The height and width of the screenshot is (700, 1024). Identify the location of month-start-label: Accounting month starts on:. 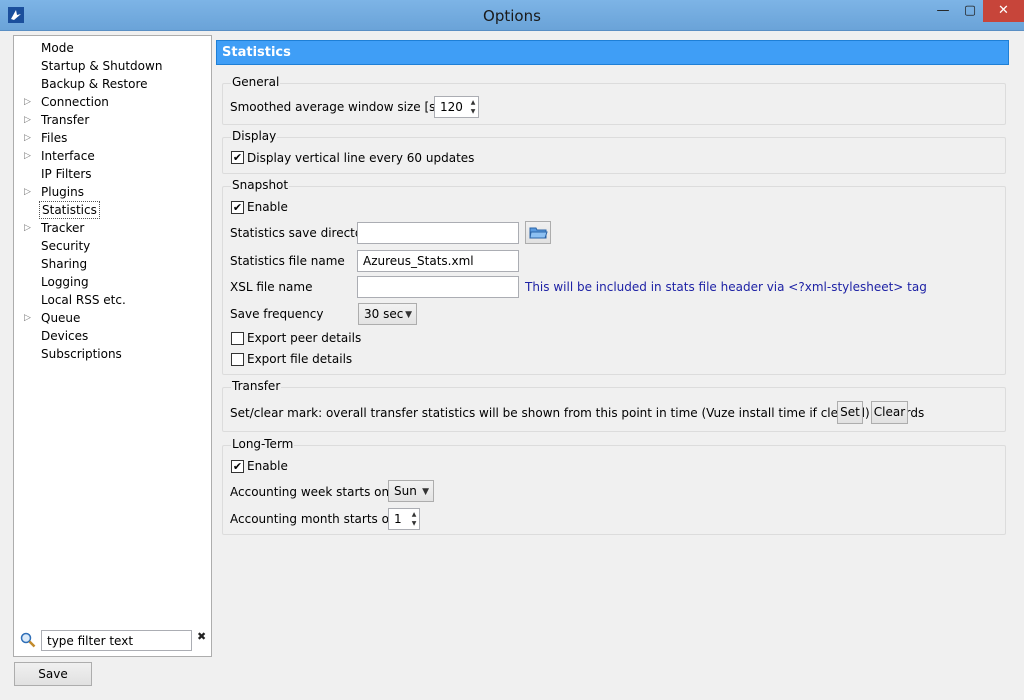
(315, 519).